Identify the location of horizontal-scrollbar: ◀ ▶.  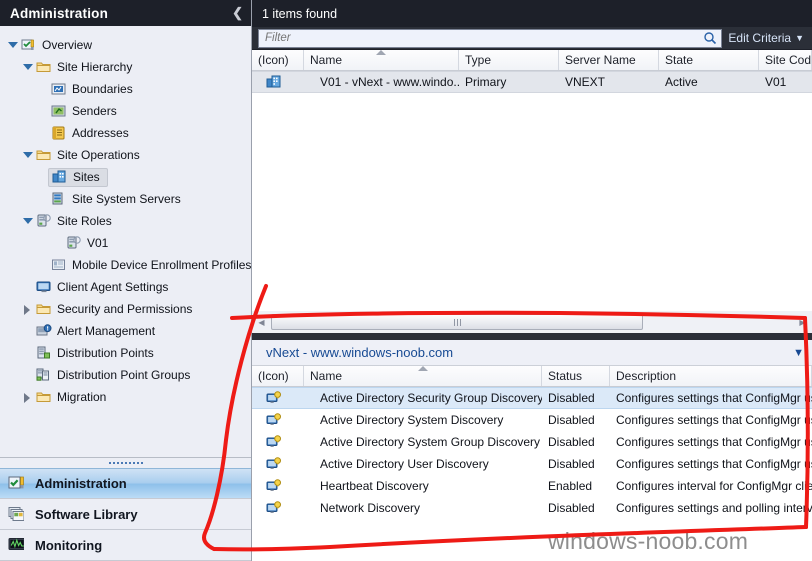
(532, 322).